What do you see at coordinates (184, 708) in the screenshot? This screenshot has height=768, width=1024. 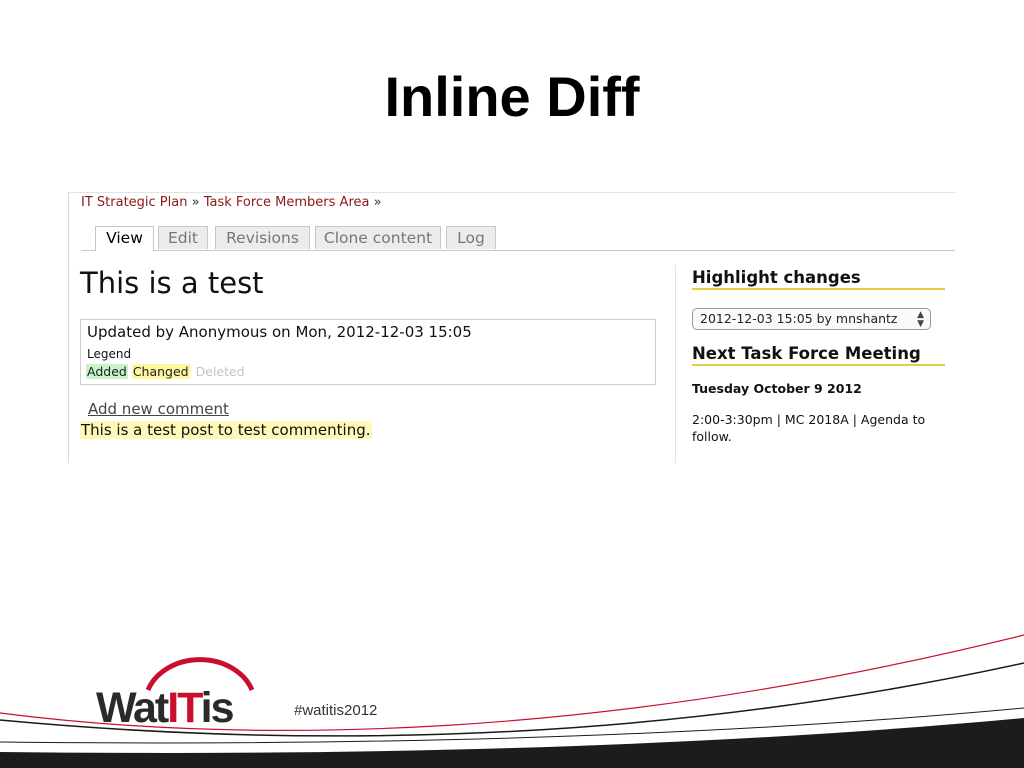 I see `logo-it: IT` at bounding box center [184, 708].